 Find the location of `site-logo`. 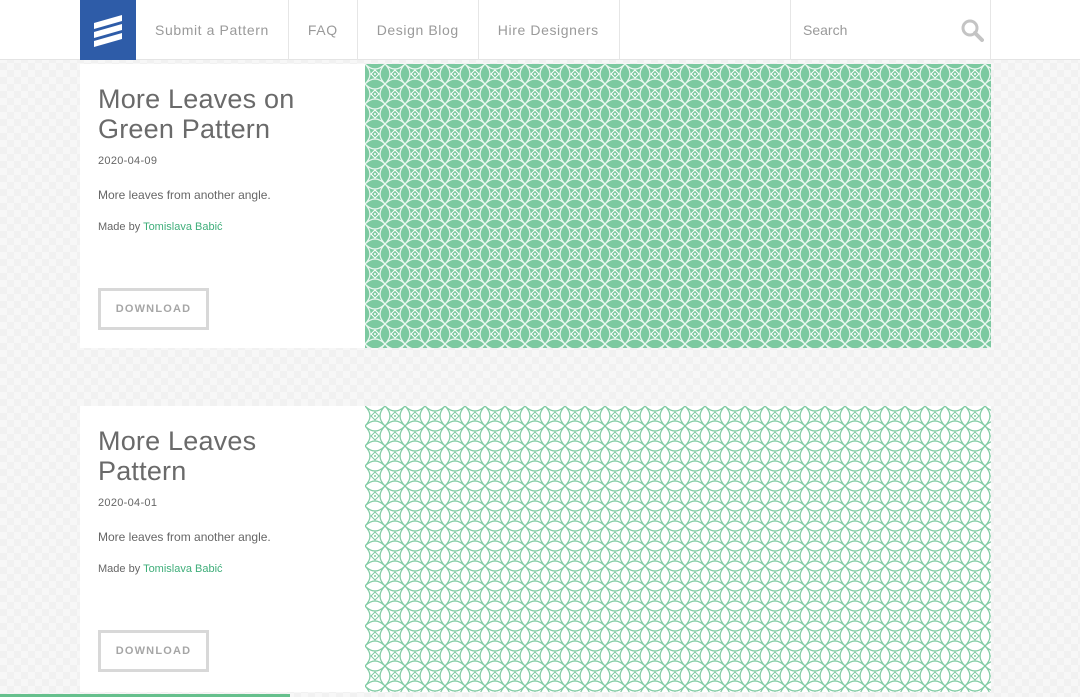

site-logo is located at coordinates (108, 30).